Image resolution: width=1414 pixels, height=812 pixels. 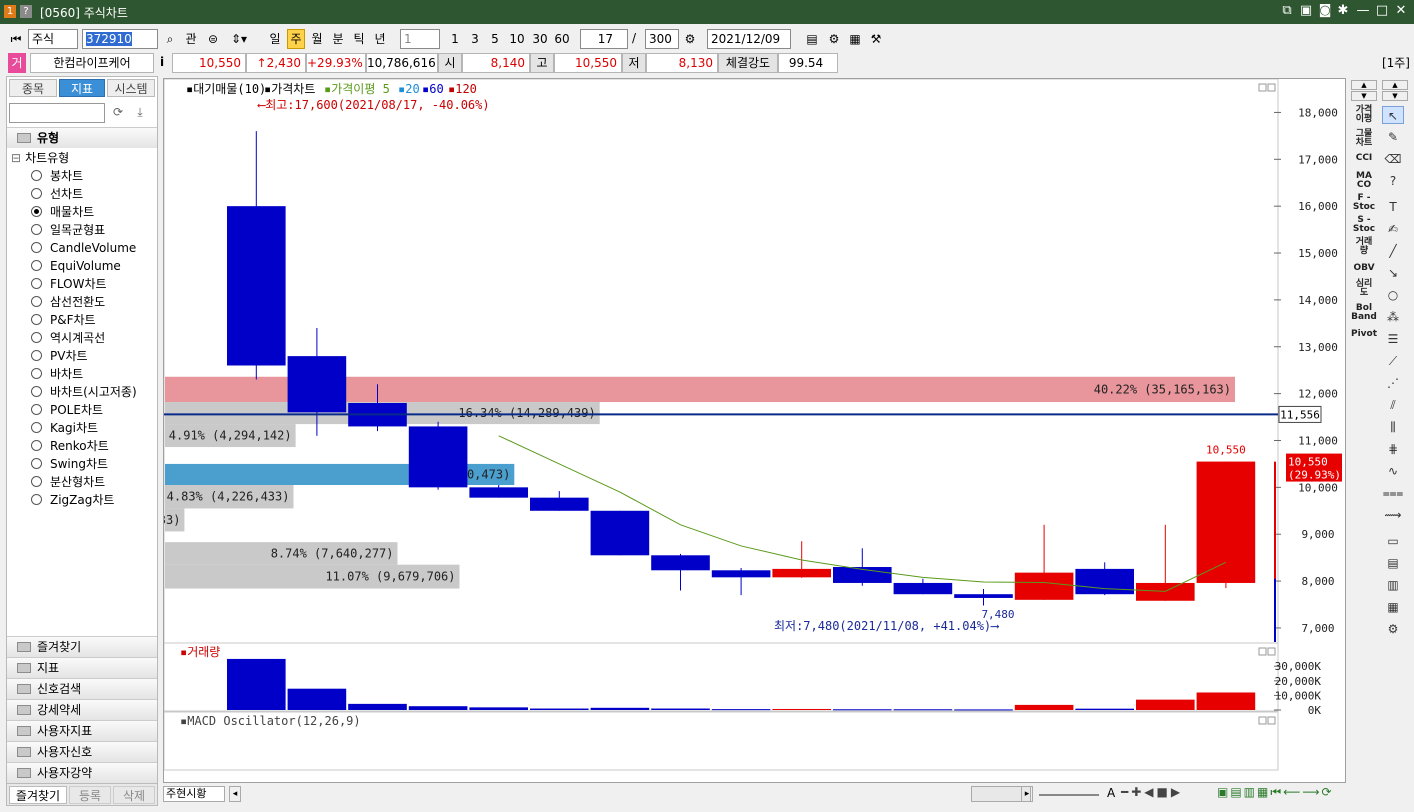 I want to click on chart-type-13: POLE차트, so click(x=67, y=410).